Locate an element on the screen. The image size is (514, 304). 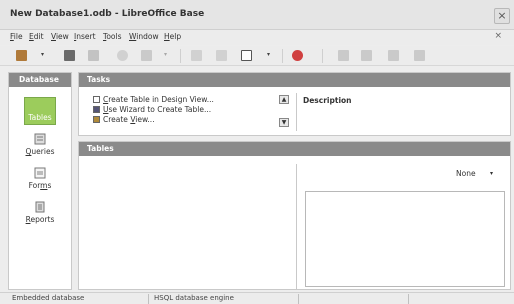
menu-file: File is located at coordinates (16, 36).